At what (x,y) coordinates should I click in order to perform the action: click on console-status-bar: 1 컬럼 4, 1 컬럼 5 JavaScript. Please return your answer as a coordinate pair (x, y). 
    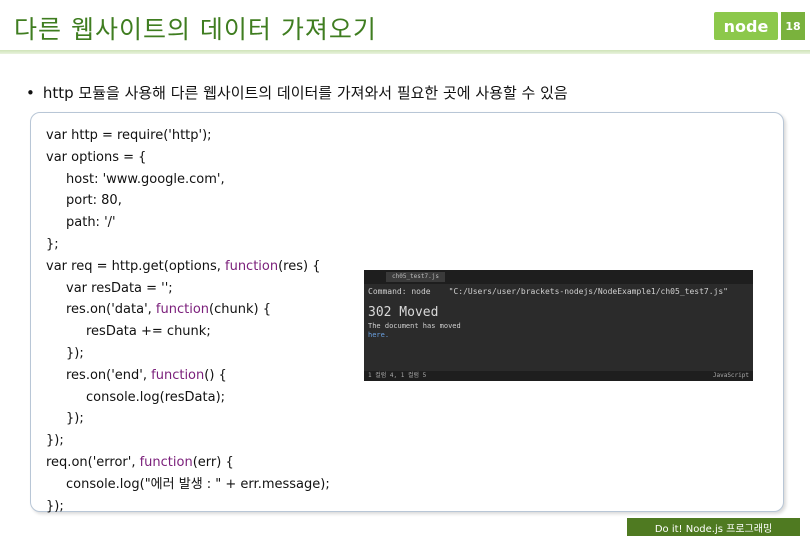
    Looking at the image, I should click on (558, 376).